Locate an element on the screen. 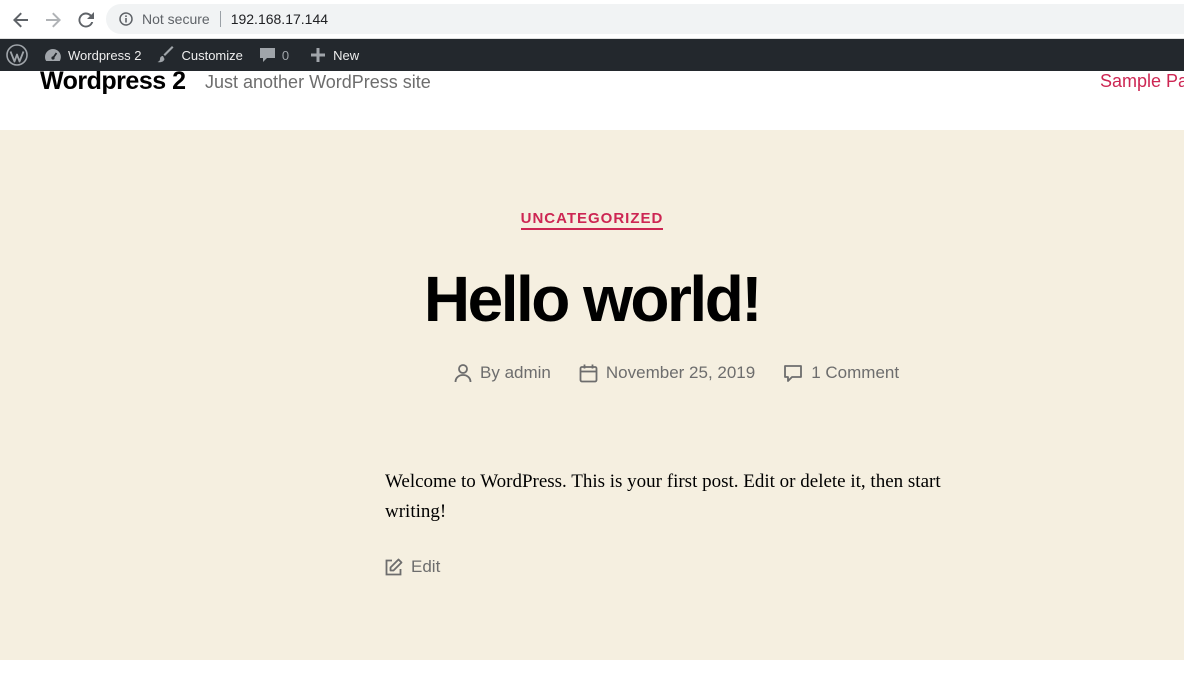 The height and width of the screenshot is (678, 1184). post-date: November 25, 2019 is located at coordinates (667, 373).